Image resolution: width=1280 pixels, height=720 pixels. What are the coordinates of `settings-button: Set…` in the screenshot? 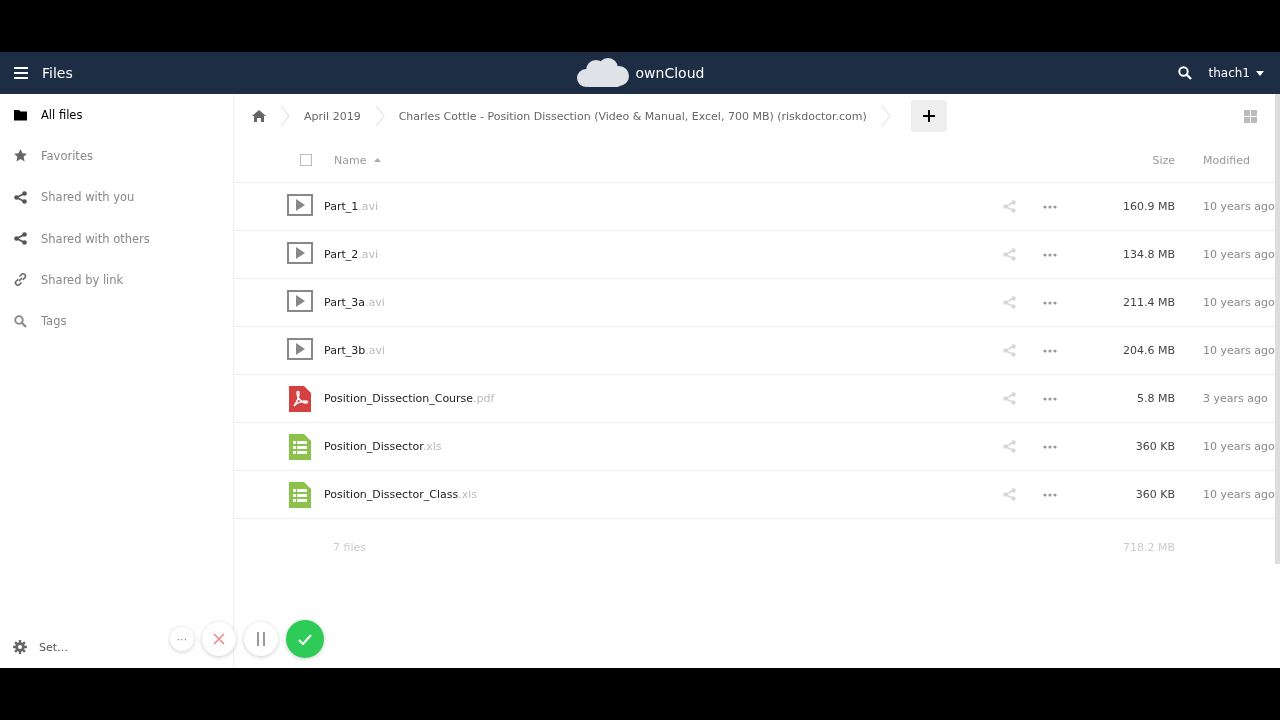 It's located at (36, 647).